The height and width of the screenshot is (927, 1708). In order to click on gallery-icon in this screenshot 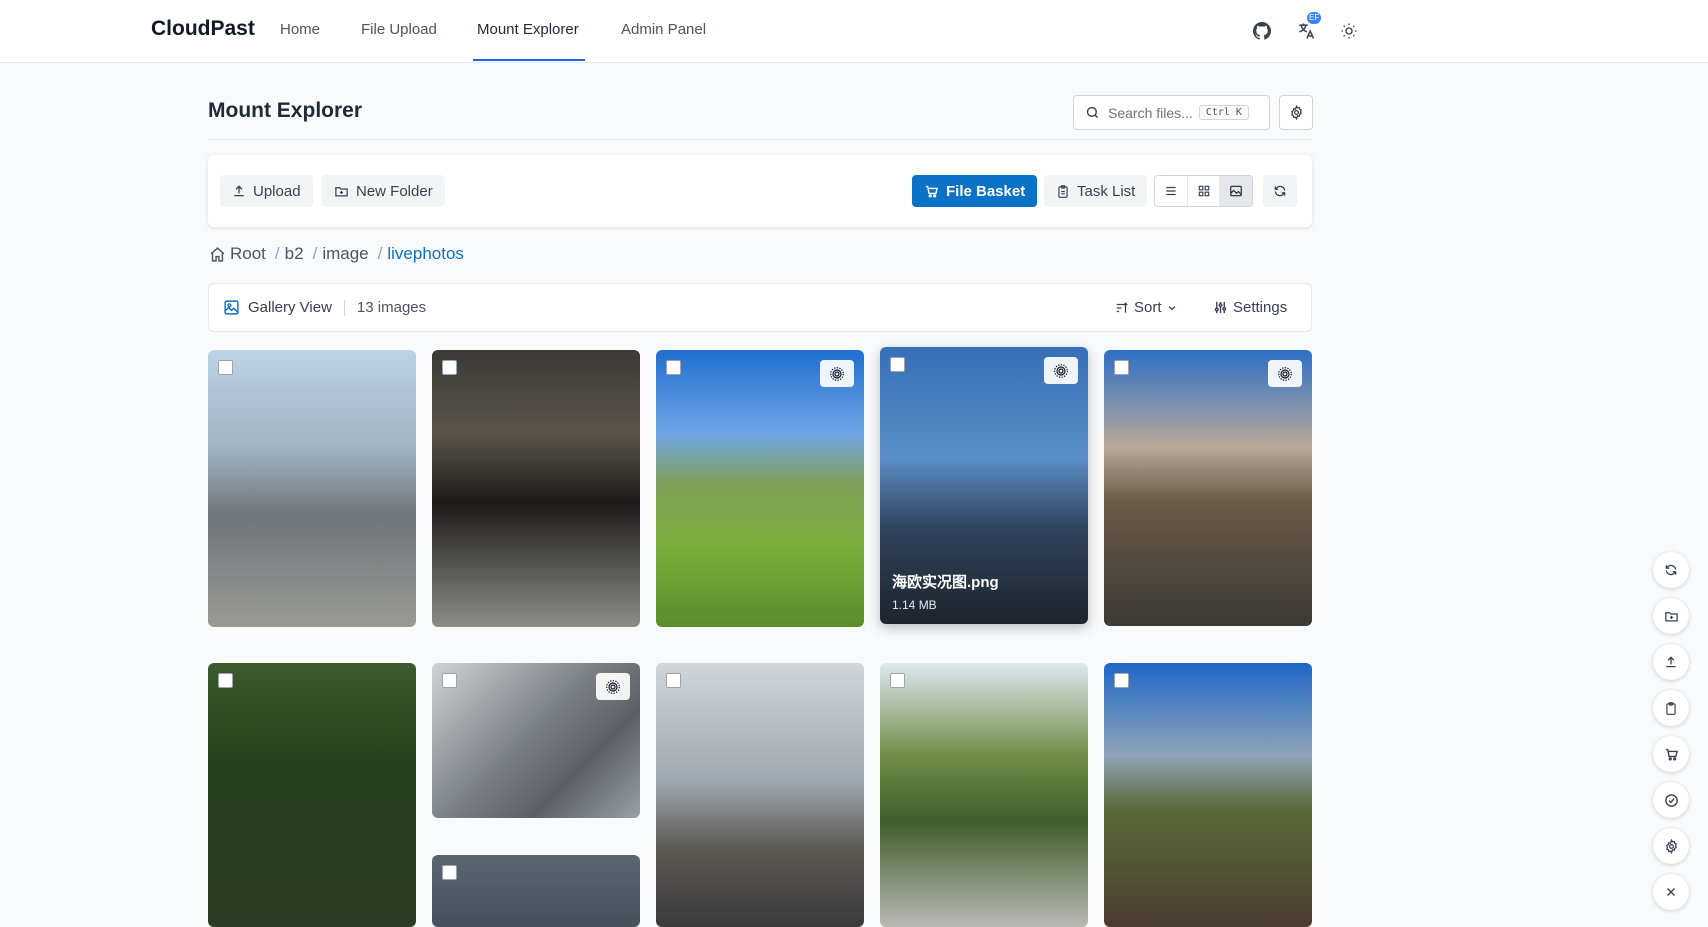, I will do `click(231, 307)`.